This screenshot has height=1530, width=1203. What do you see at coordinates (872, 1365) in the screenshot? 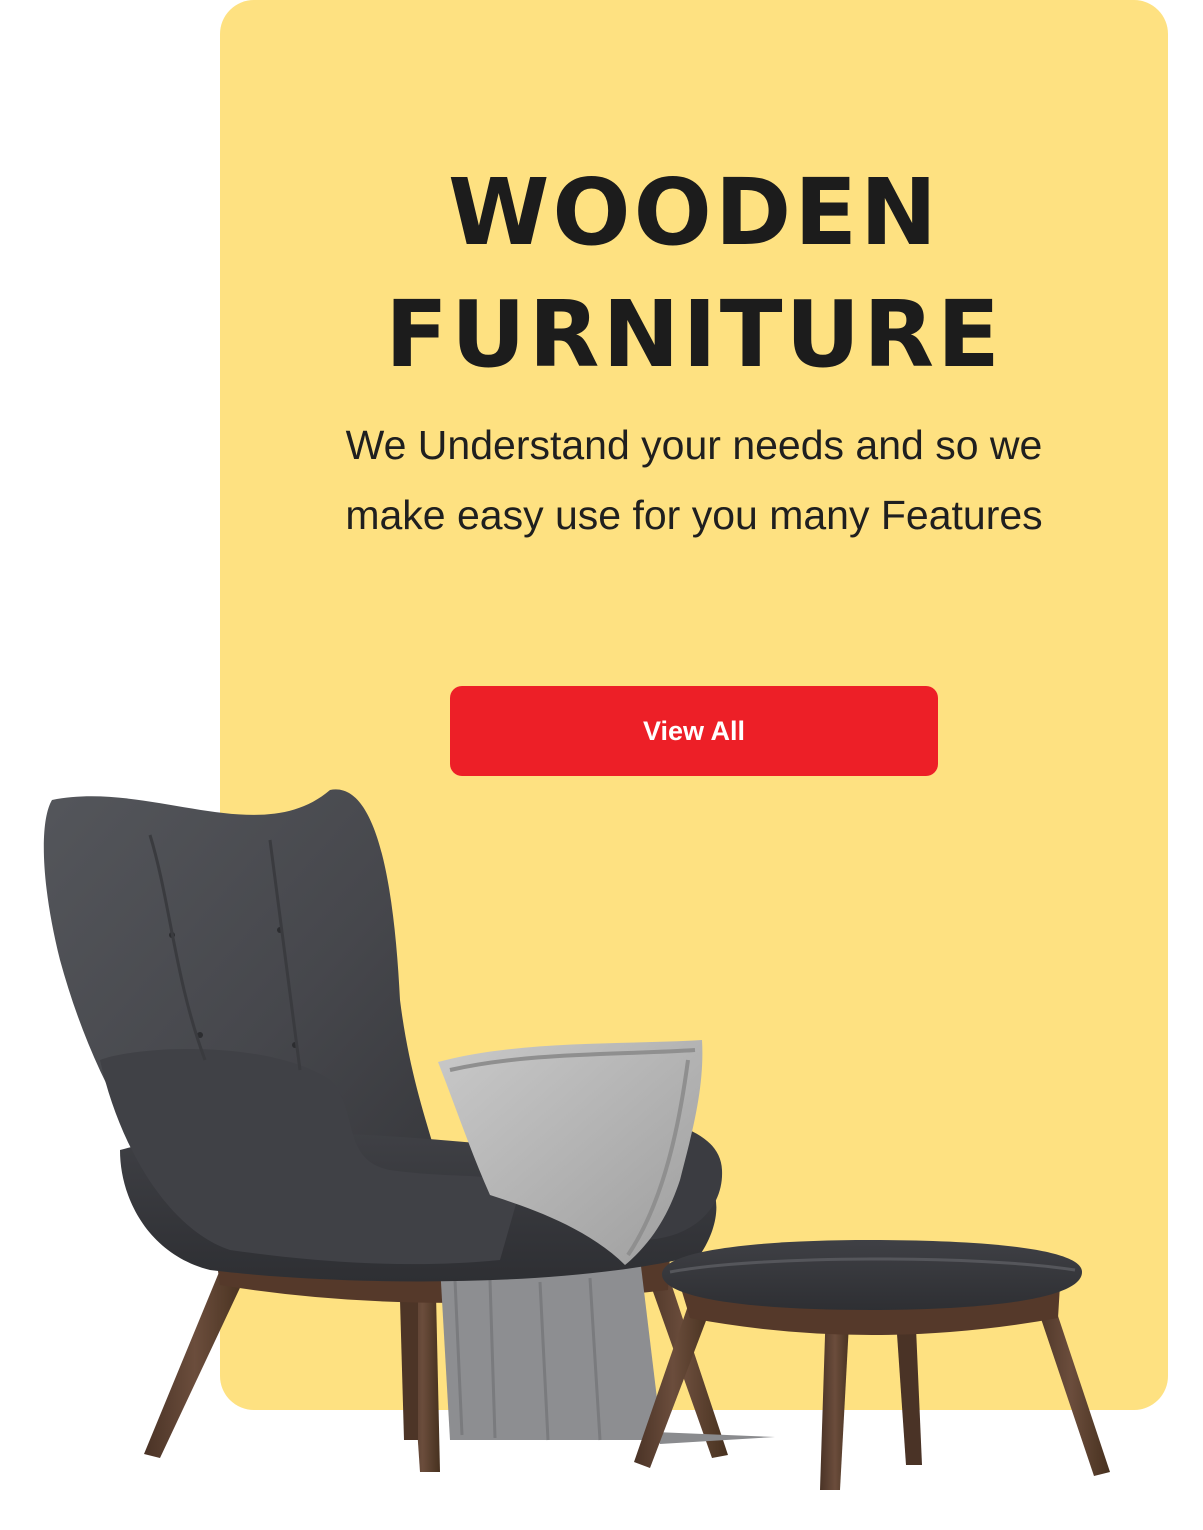
I see `footstool` at bounding box center [872, 1365].